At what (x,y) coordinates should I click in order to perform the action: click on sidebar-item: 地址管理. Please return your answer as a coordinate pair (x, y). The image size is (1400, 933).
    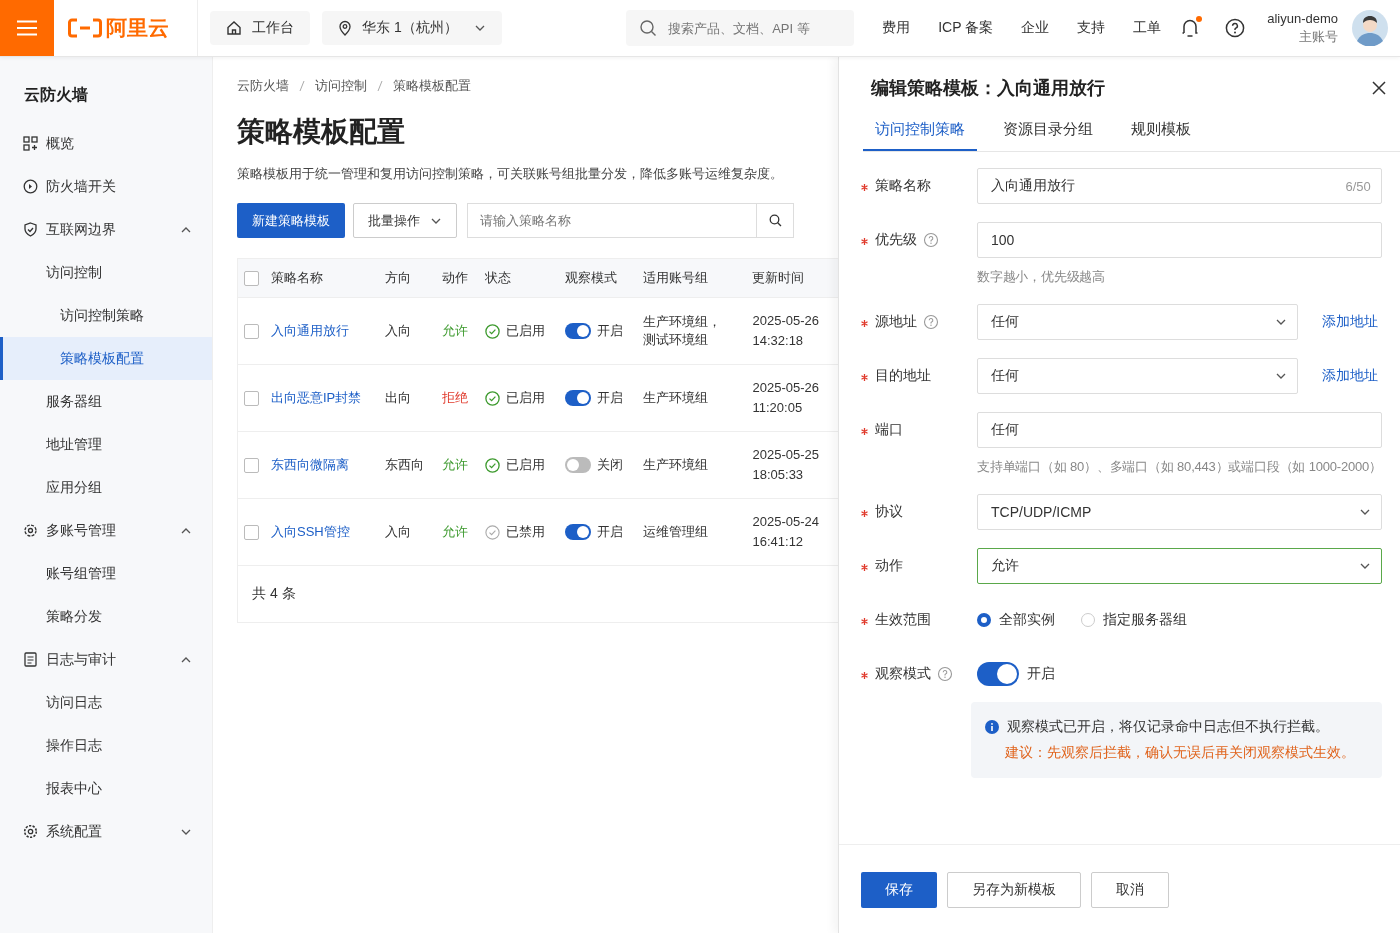
    Looking at the image, I should click on (106, 444).